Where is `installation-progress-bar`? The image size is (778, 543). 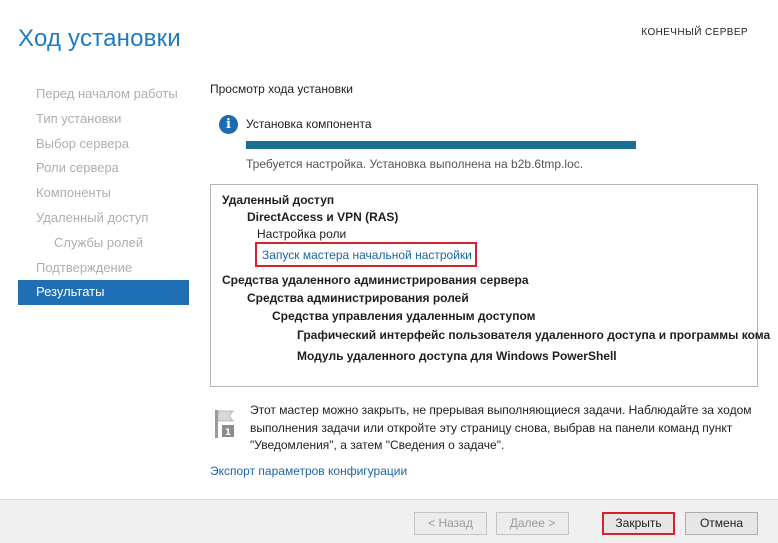 installation-progress-bar is located at coordinates (441, 145).